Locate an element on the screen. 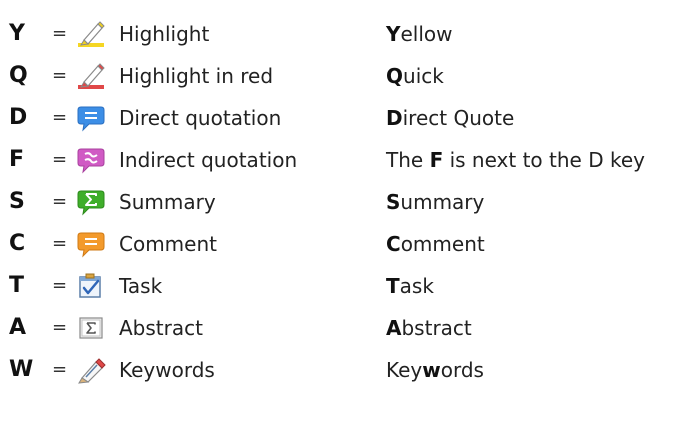 This screenshot has width=694, height=435. shortcut-row-highlight-red: Q = Highlight in red Quick is located at coordinates (347, 76).